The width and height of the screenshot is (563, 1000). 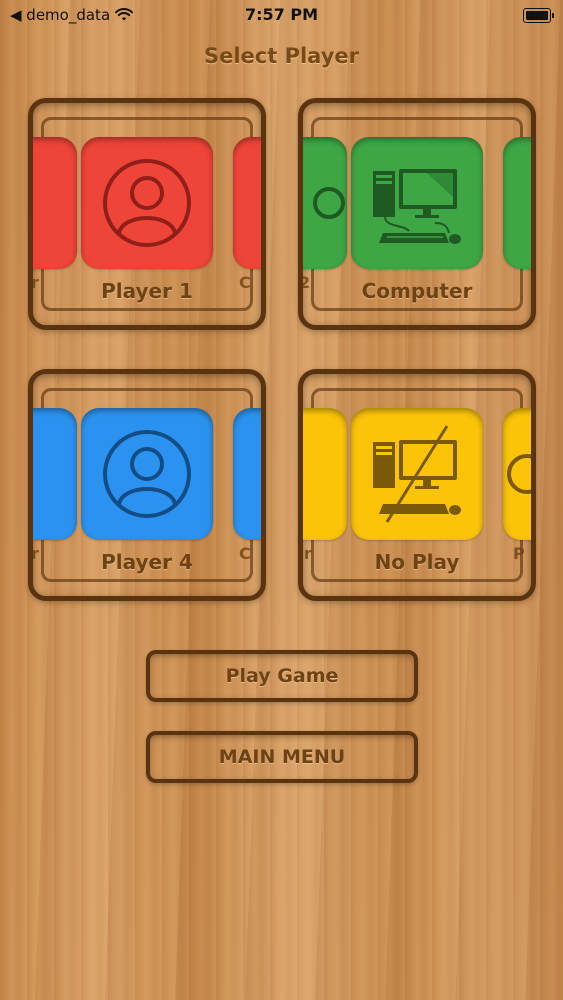 I want to click on no-play-icon, so click(x=417, y=474).